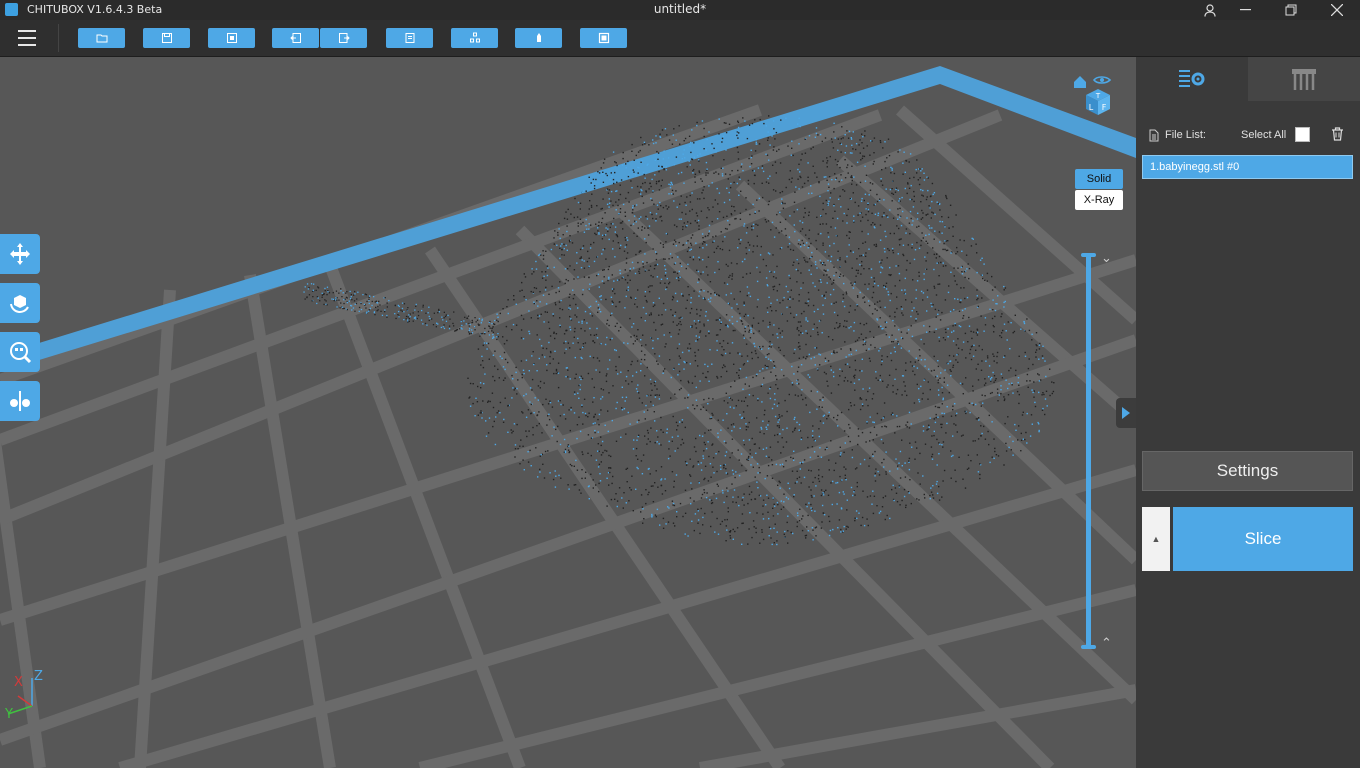  I want to click on undo-button, so click(295, 38).